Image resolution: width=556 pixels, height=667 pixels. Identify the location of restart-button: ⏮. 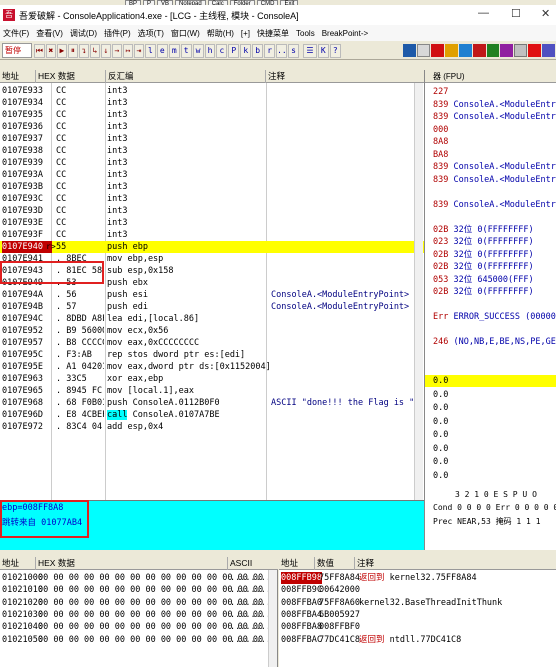
(39, 50).